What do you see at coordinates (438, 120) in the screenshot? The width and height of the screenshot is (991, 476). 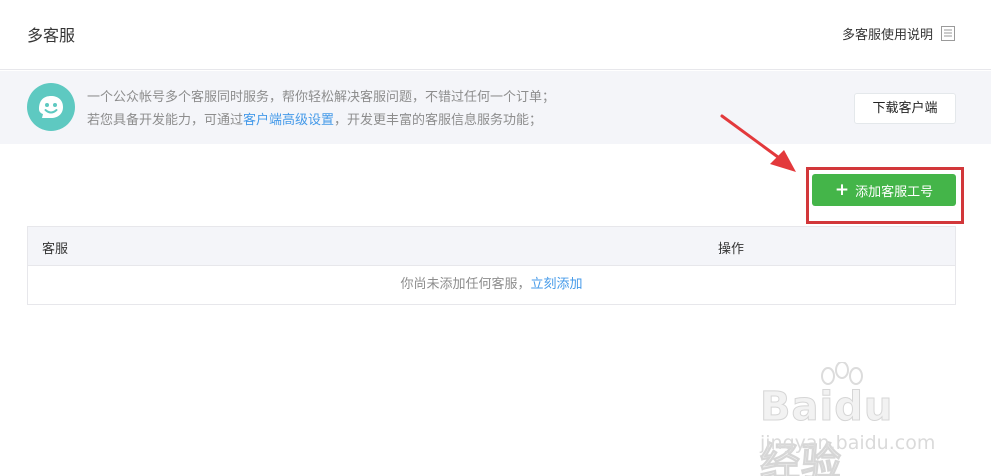 I see `notice-line-2-suffix: ，开发更丰富的客服信息服务功能；` at bounding box center [438, 120].